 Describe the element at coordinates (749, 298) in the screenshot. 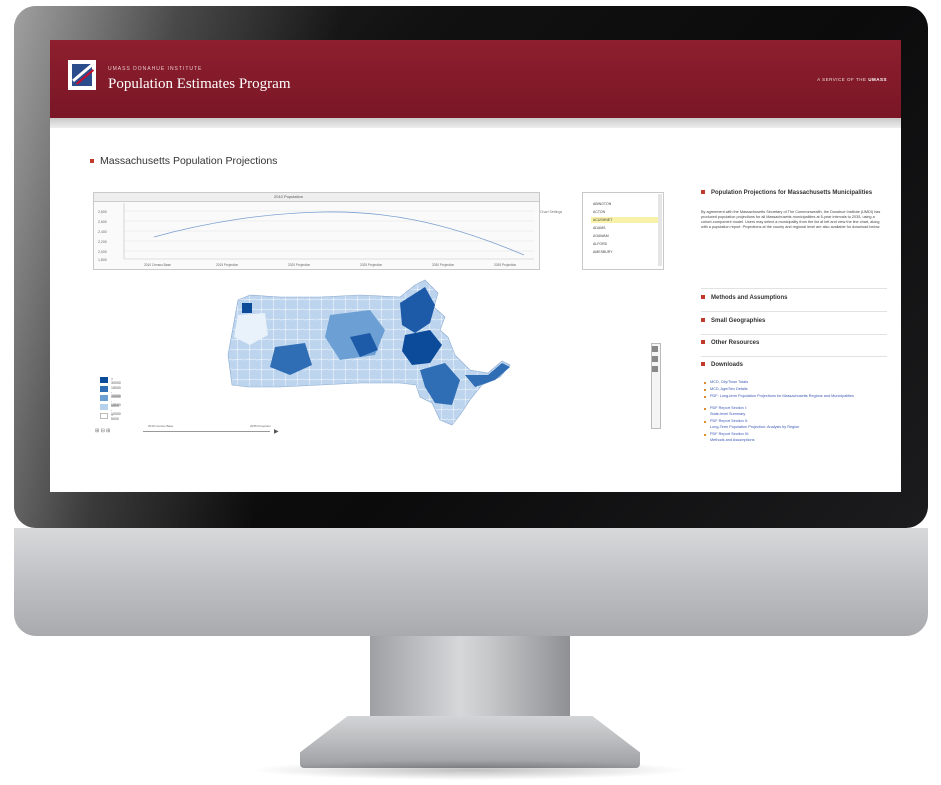

I see `section-label: Methods and Assumptions` at that location.